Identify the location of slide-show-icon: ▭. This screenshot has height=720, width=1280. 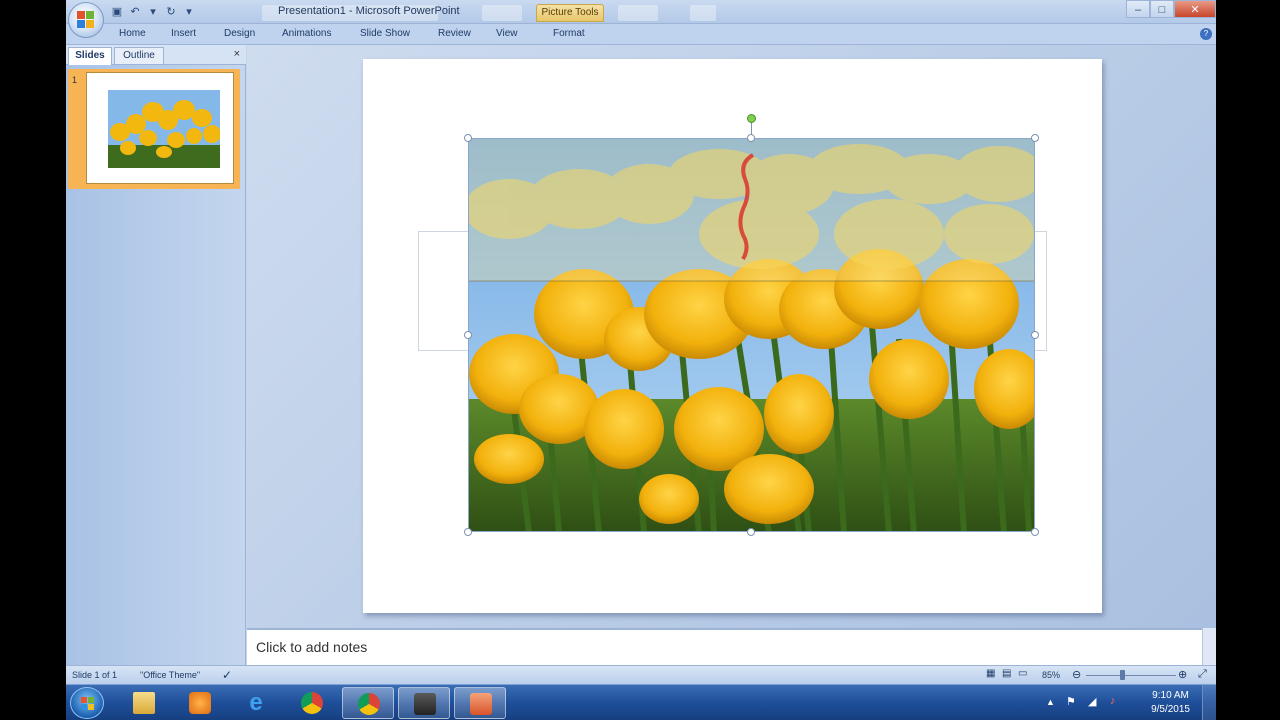
(1022, 673).